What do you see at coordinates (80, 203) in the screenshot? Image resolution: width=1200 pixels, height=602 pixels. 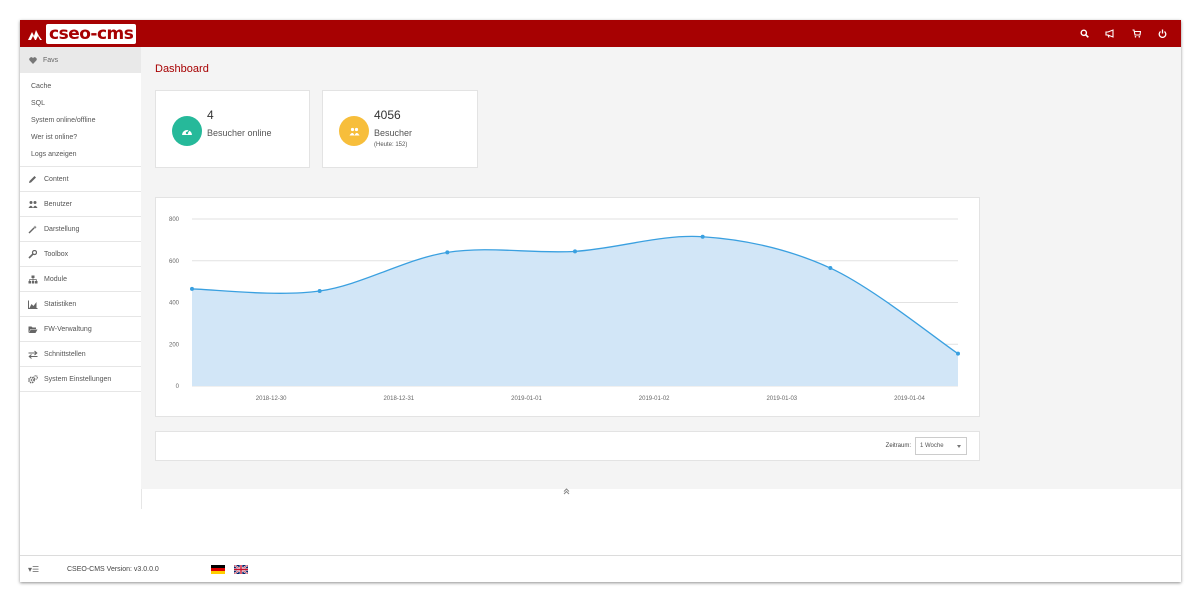 I see `sidebar-item-benutzer: Benutzer` at bounding box center [80, 203].